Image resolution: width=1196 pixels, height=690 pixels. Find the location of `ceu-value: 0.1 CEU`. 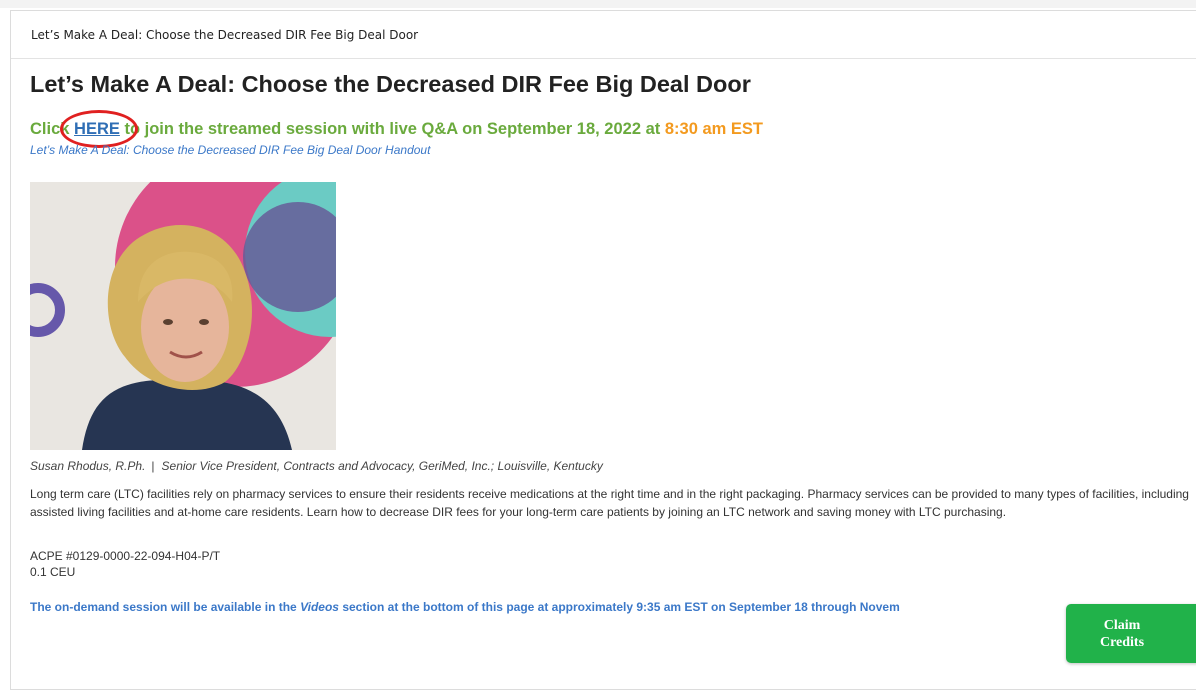

ceu-value: 0.1 CEU is located at coordinates (53, 572).